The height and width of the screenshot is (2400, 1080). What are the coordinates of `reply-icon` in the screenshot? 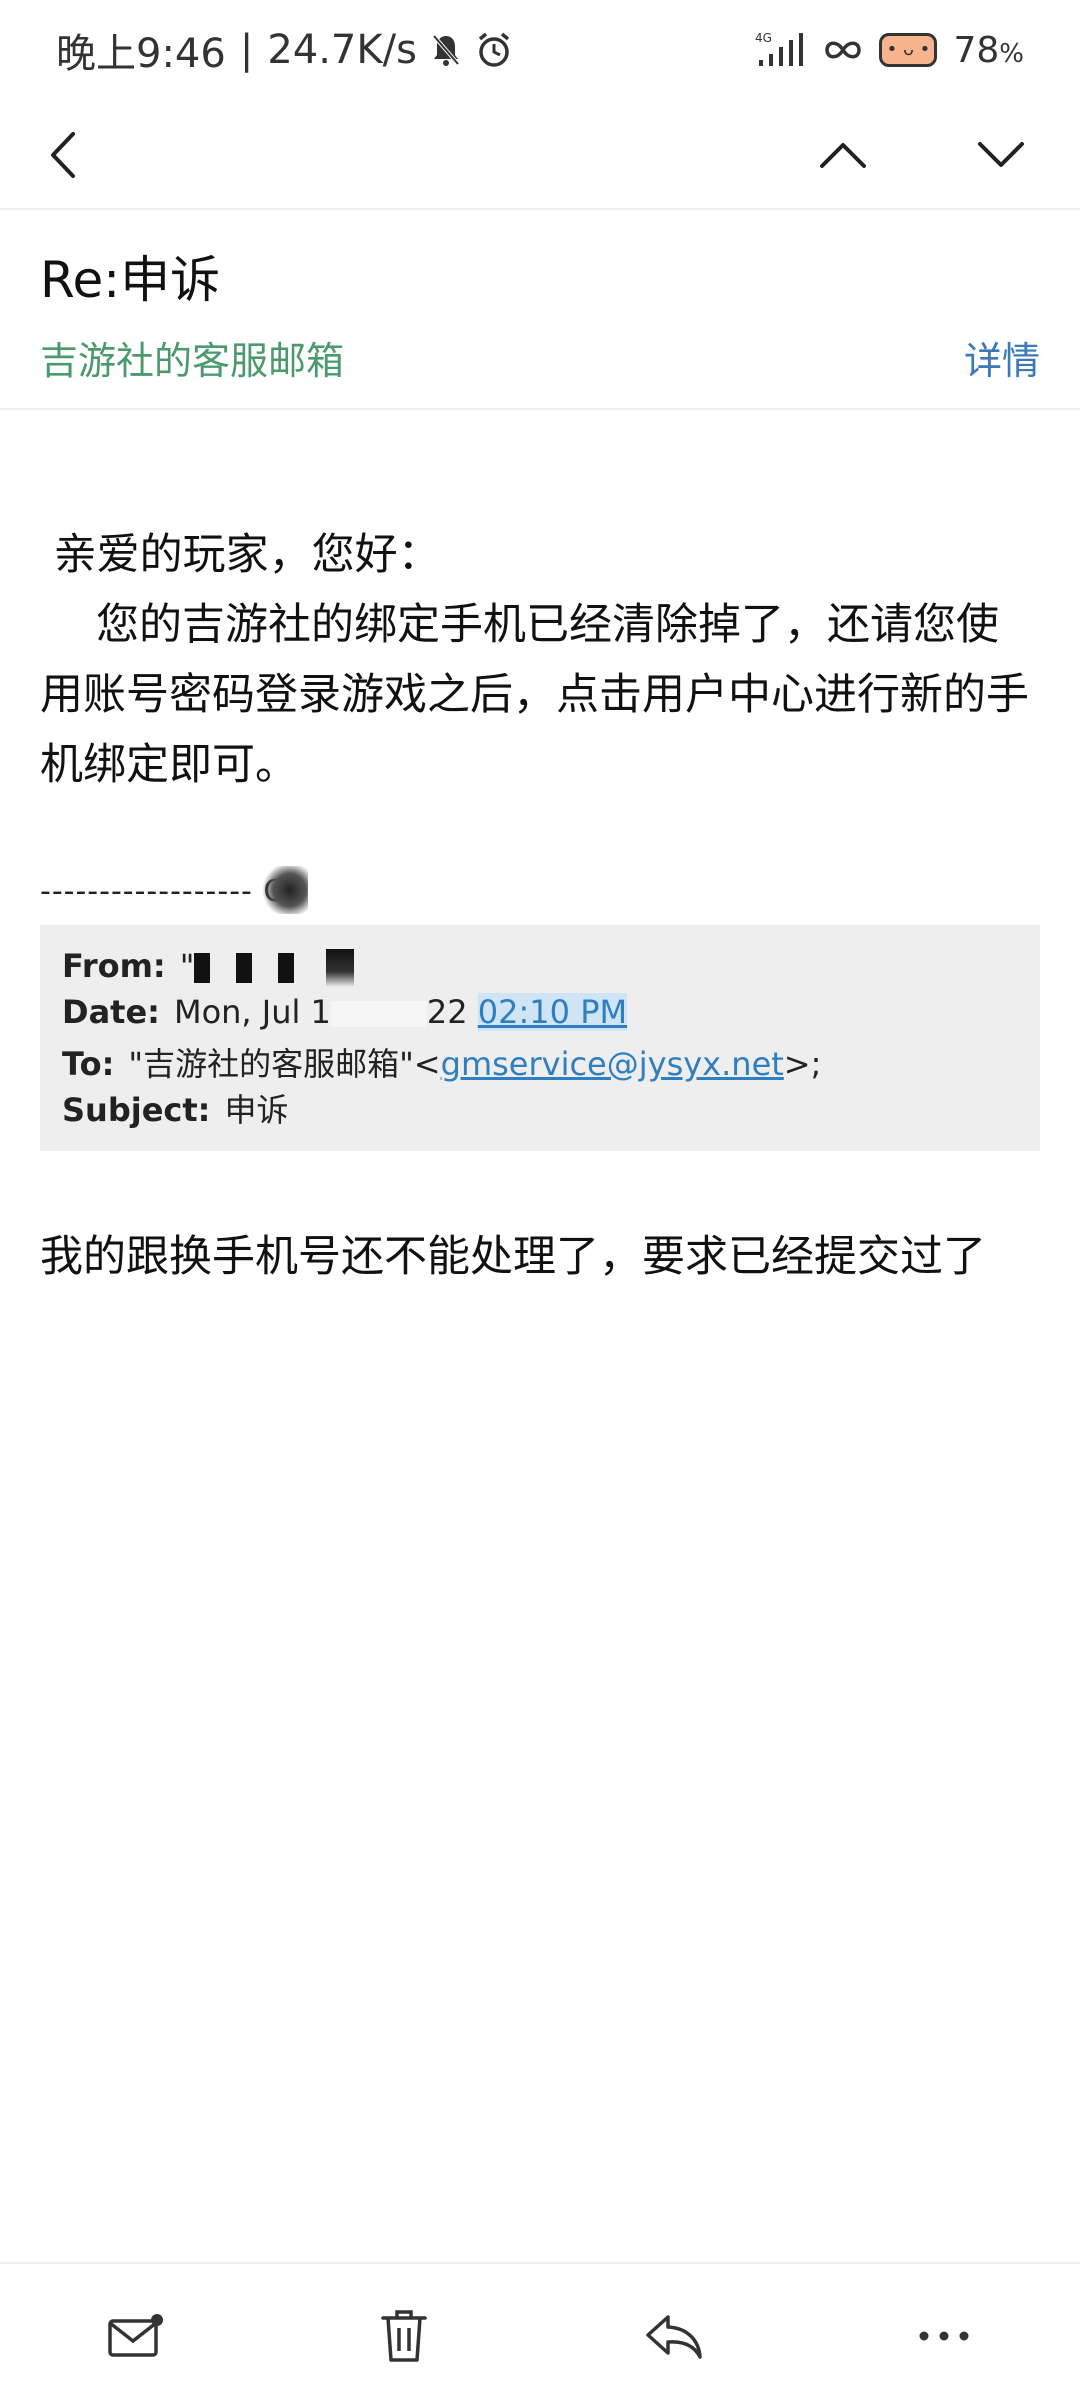 It's located at (674, 2337).